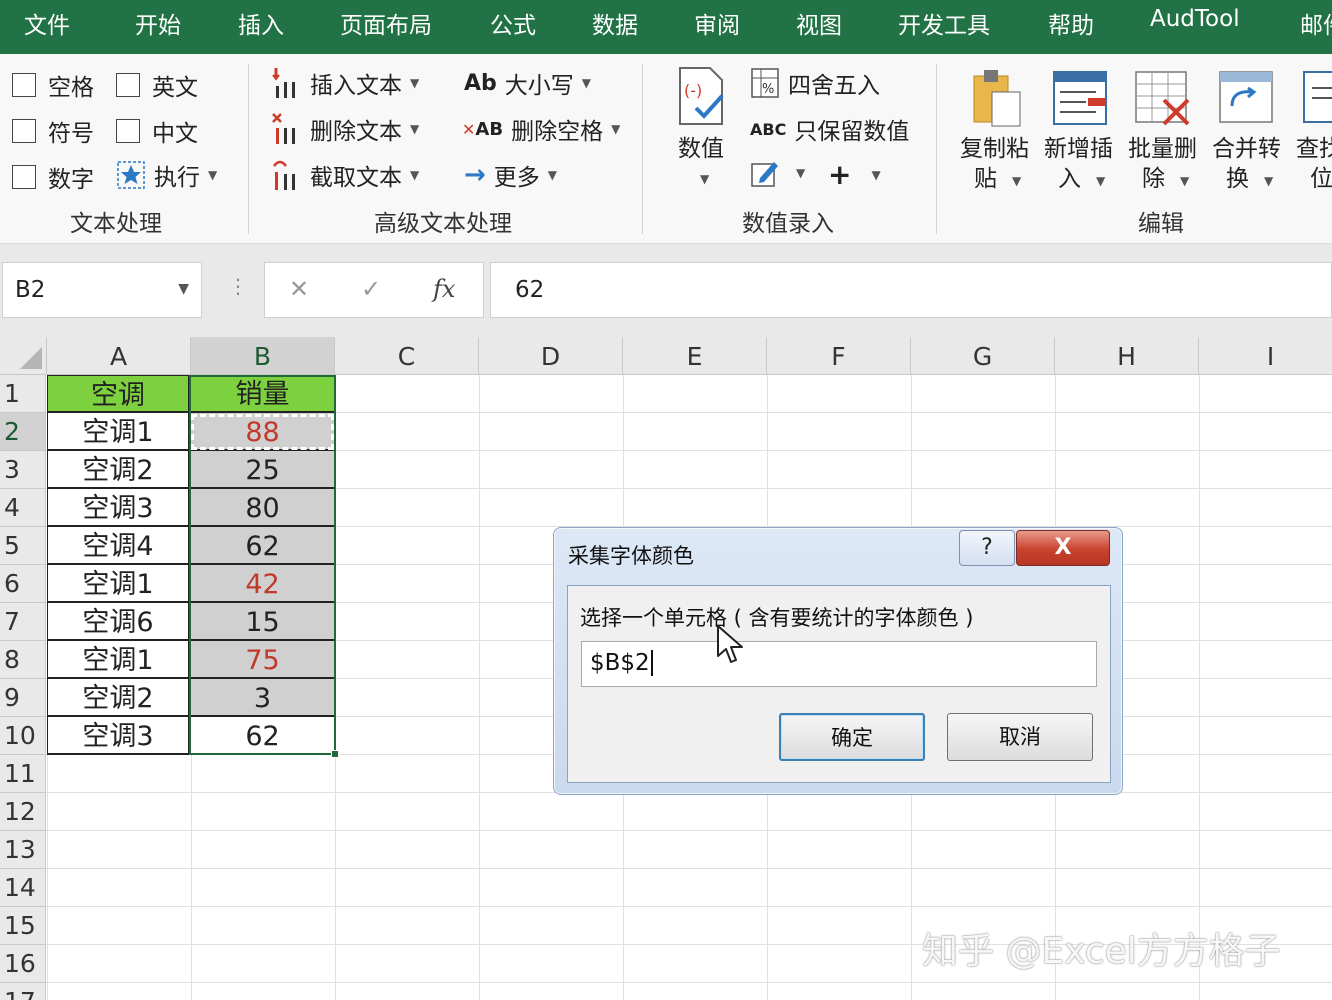  I want to click on paste-label-line1: 复制粘, so click(994, 149).